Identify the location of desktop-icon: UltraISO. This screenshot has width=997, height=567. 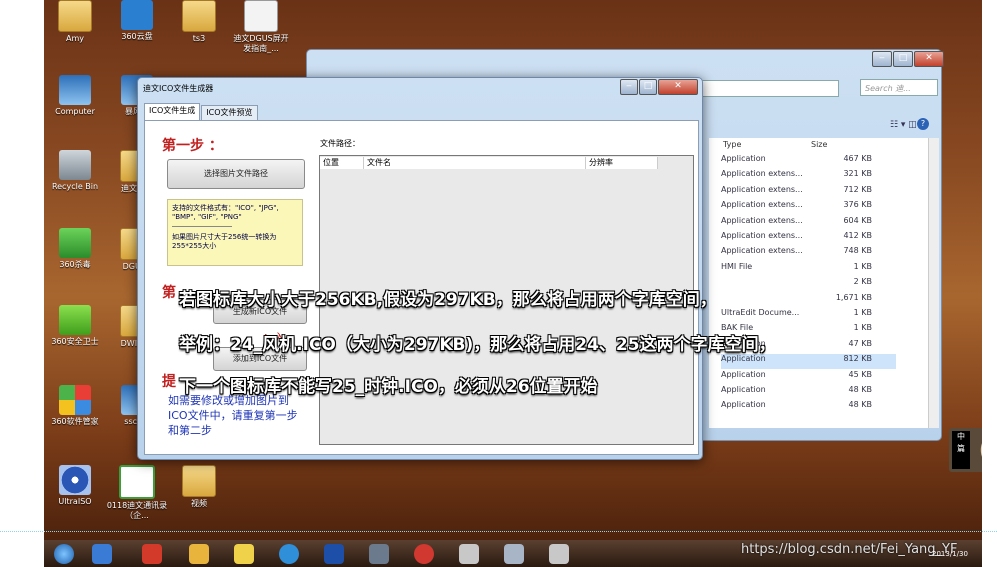
(75, 486).